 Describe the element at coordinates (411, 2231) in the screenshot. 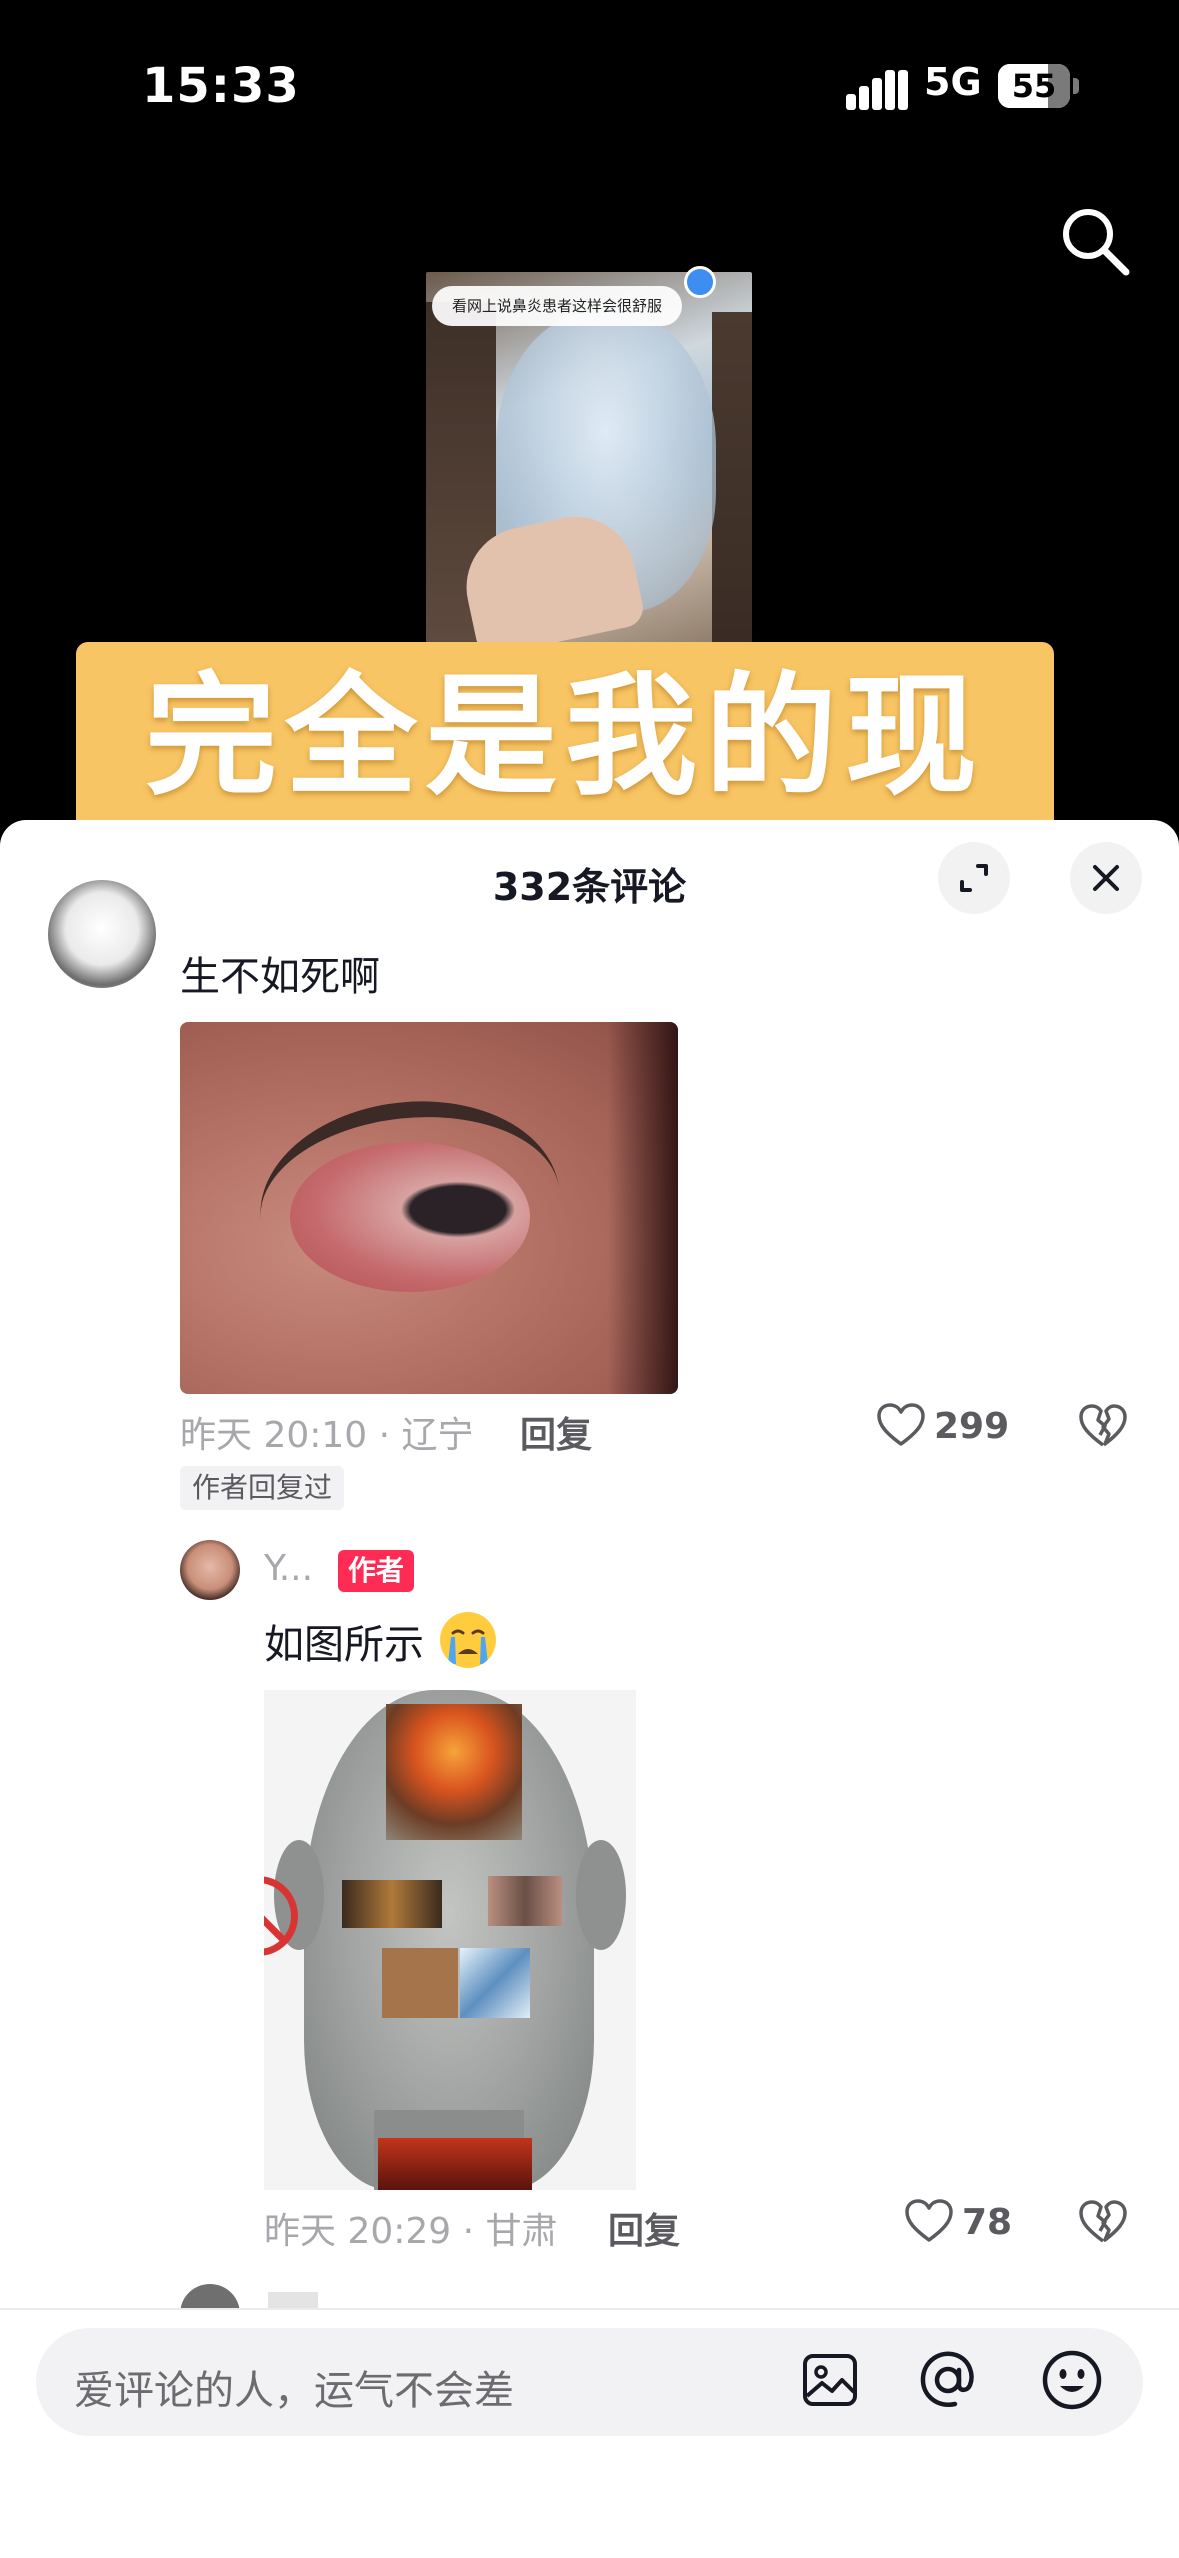

I see `comment-meta: 昨天 20:29 · 甘肃` at that location.